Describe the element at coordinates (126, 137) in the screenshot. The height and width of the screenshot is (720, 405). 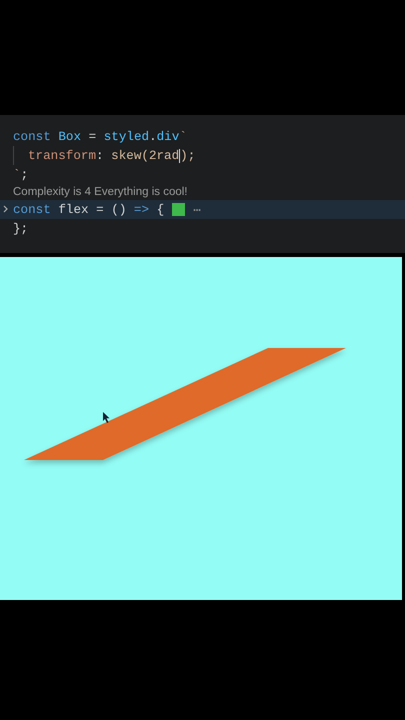
I see `code-token: styled` at that location.